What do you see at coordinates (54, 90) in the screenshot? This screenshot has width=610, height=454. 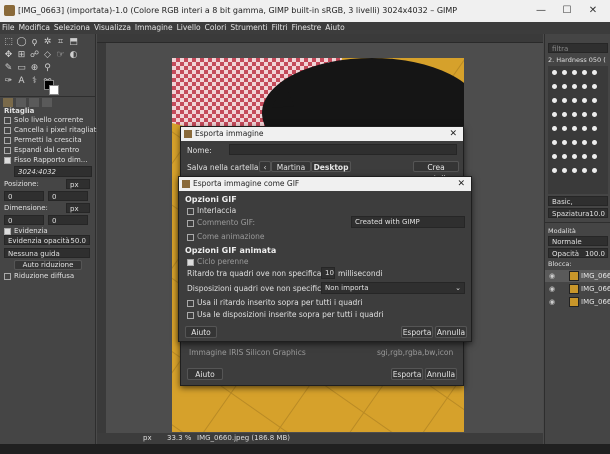 I see `bg-color-swatch` at bounding box center [54, 90].